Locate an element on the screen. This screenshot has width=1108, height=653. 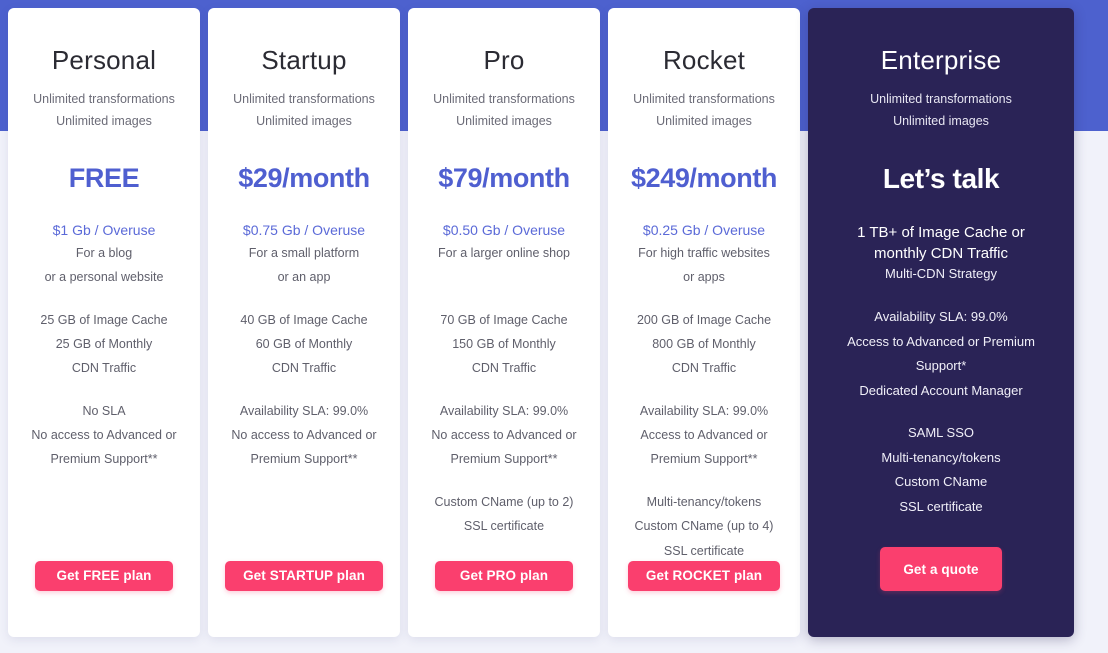
plan-usecase-line-1: For high traffic websites is located at coordinates (704, 252).